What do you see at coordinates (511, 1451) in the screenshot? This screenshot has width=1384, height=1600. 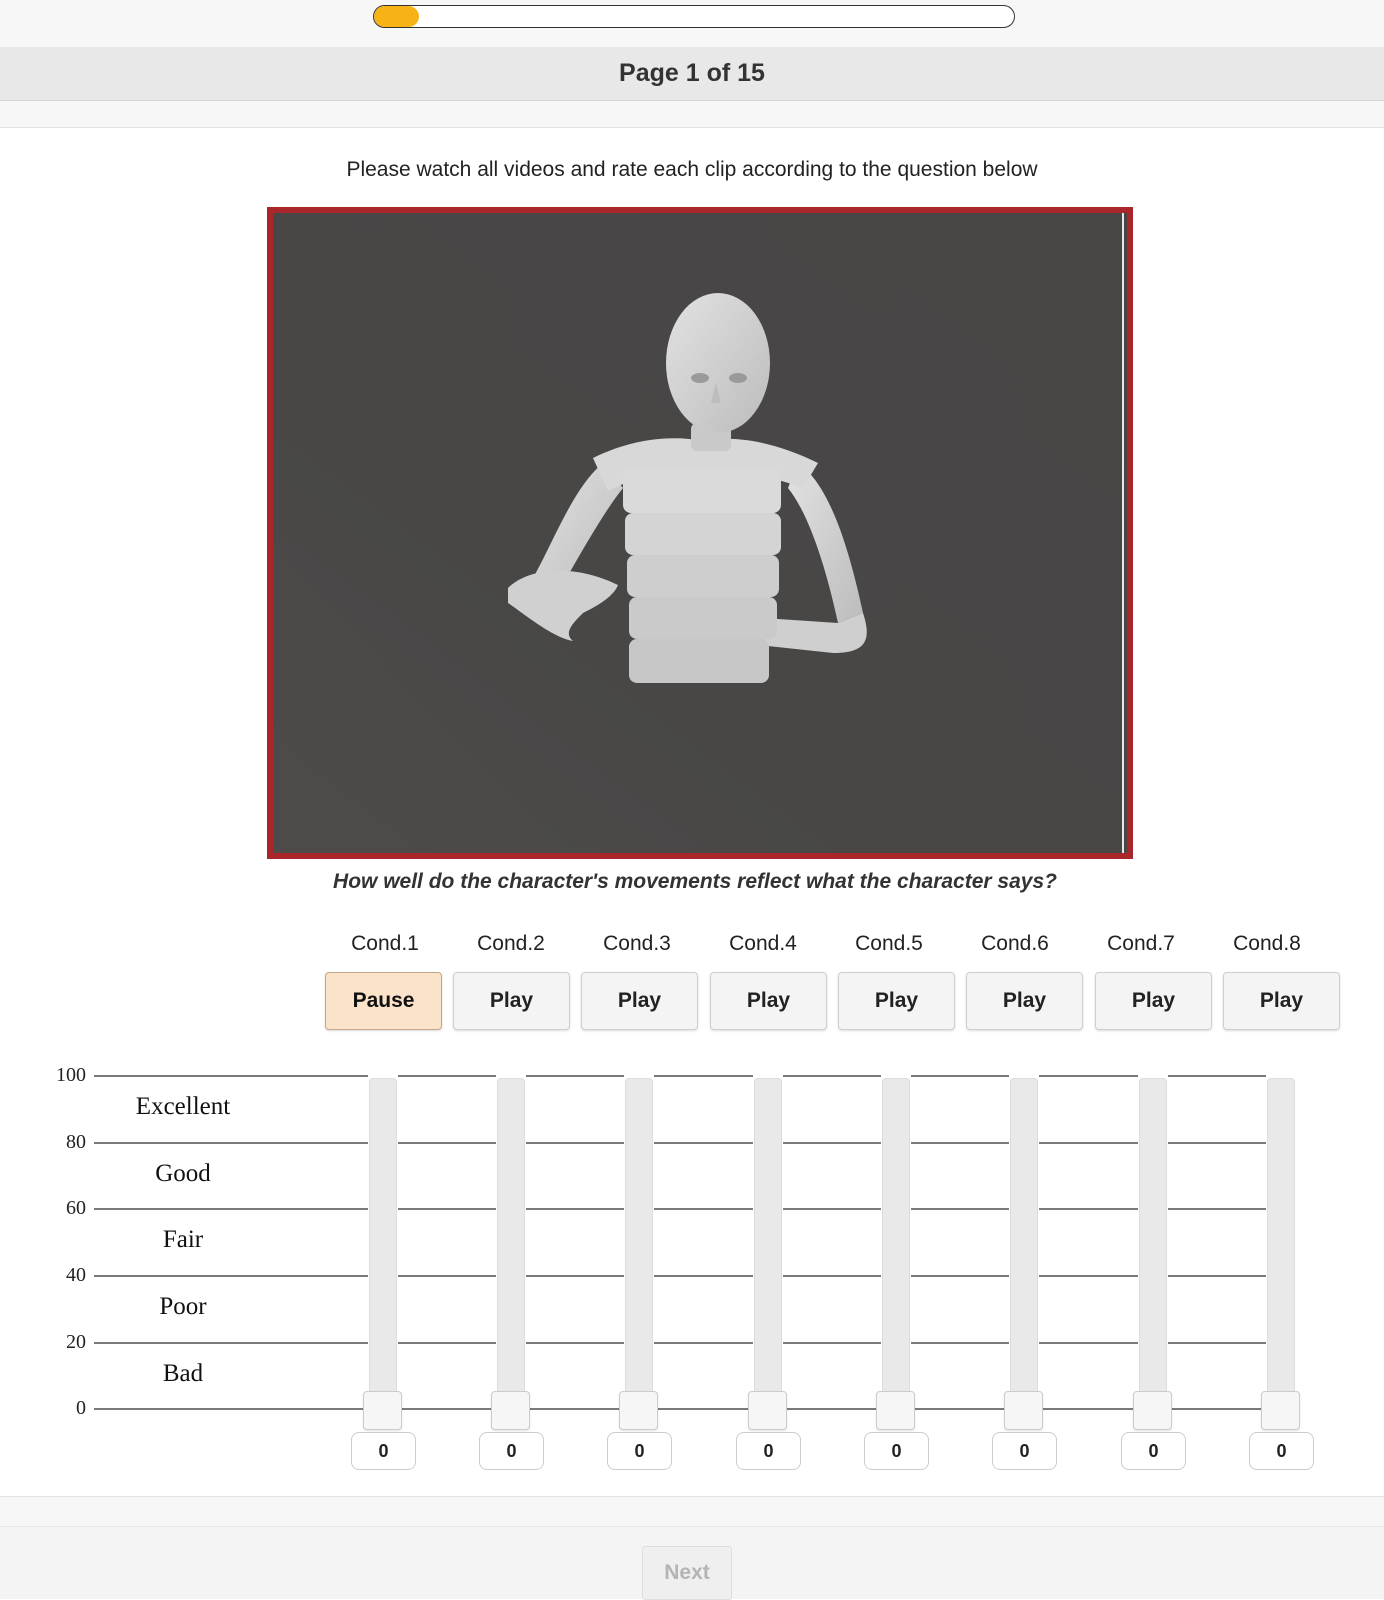 I see `rating-value-cond-2: 0` at bounding box center [511, 1451].